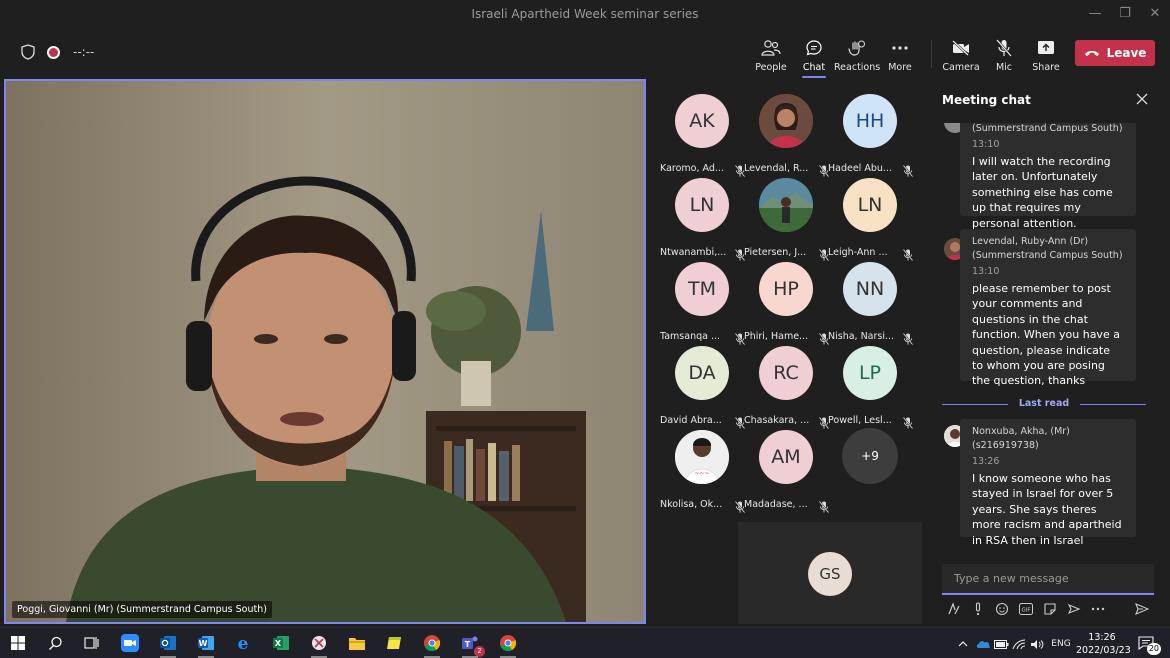 This screenshot has height=658, width=1170. Describe the element at coordinates (1050, 609) in the screenshot. I see `sticker-icon` at that location.